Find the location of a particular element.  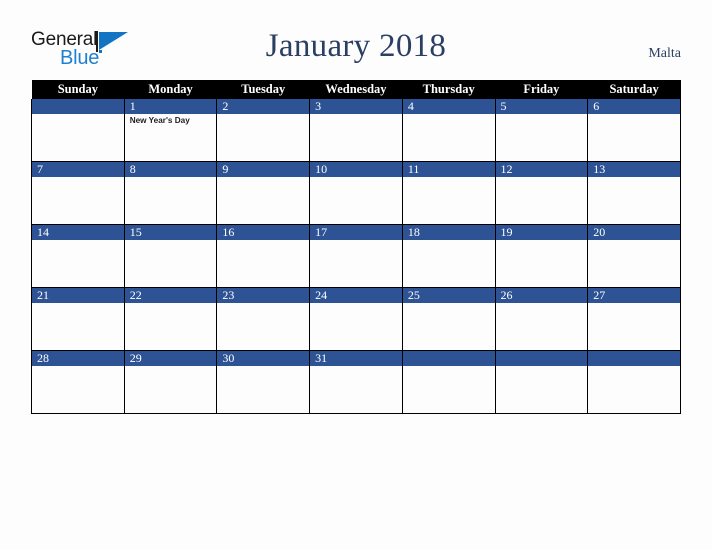

weekday-header-tuesday: Tuesday is located at coordinates (263, 89).